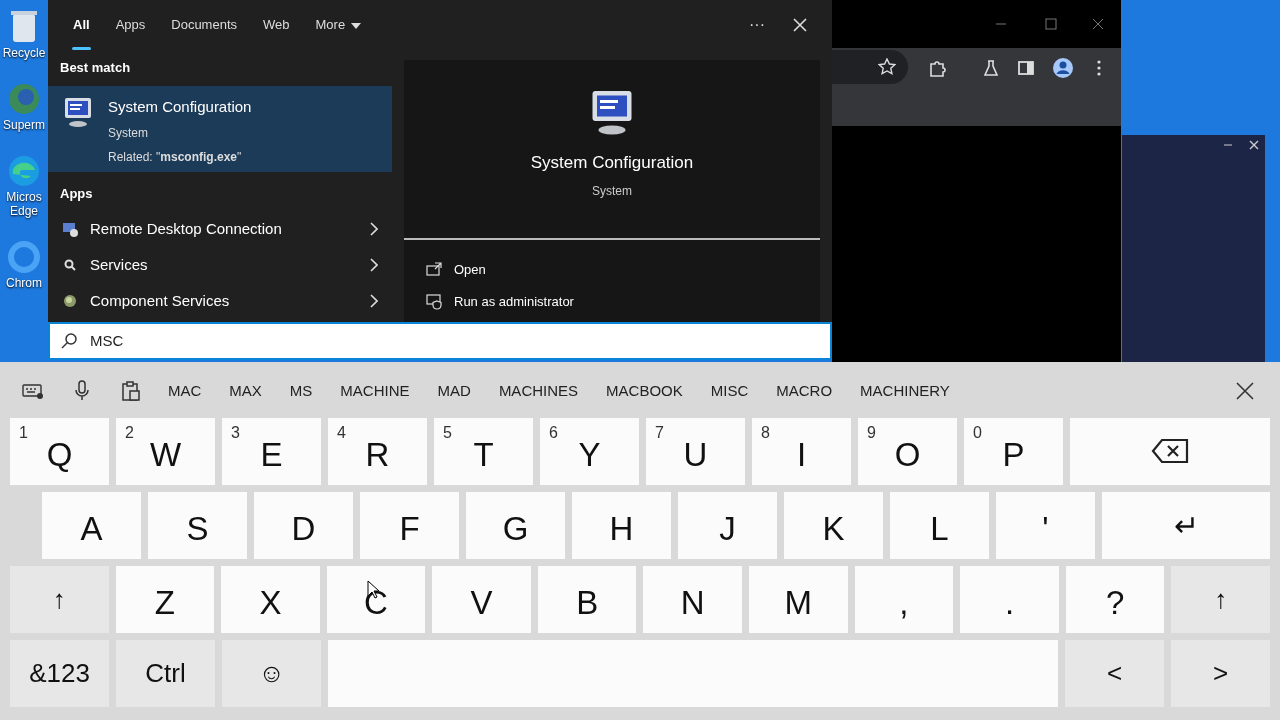 This screenshot has height=720, width=1280. Describe the element at coordinates (81, 25) in the screenshot. I see `filter-tab: All` at that location.